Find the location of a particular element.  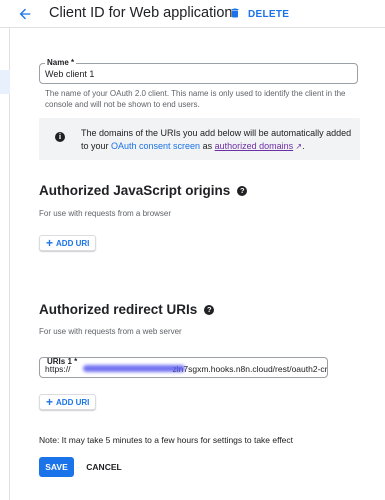

redirect-uris-title-row: Authorized redirect URIs ? is located at coordinates (127, 309).